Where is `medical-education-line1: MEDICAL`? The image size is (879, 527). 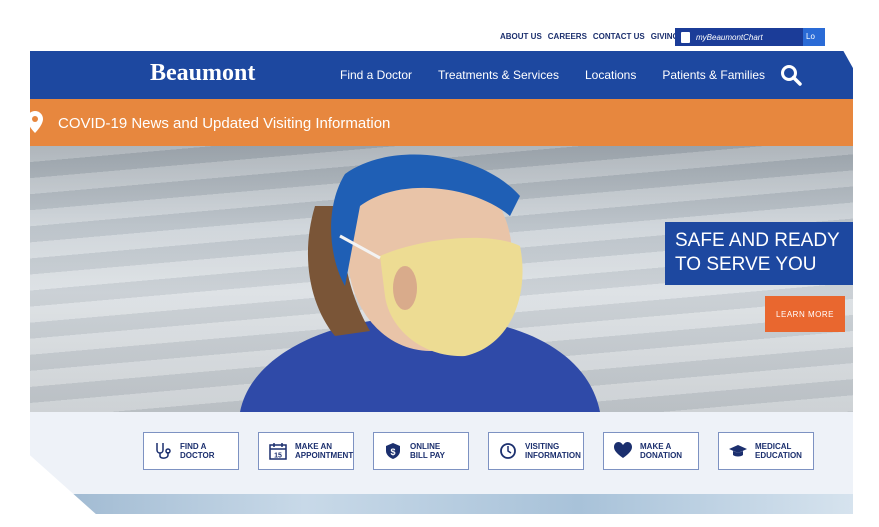 medical-education-line1: MEDICAL is located at coordinates (773, 446).